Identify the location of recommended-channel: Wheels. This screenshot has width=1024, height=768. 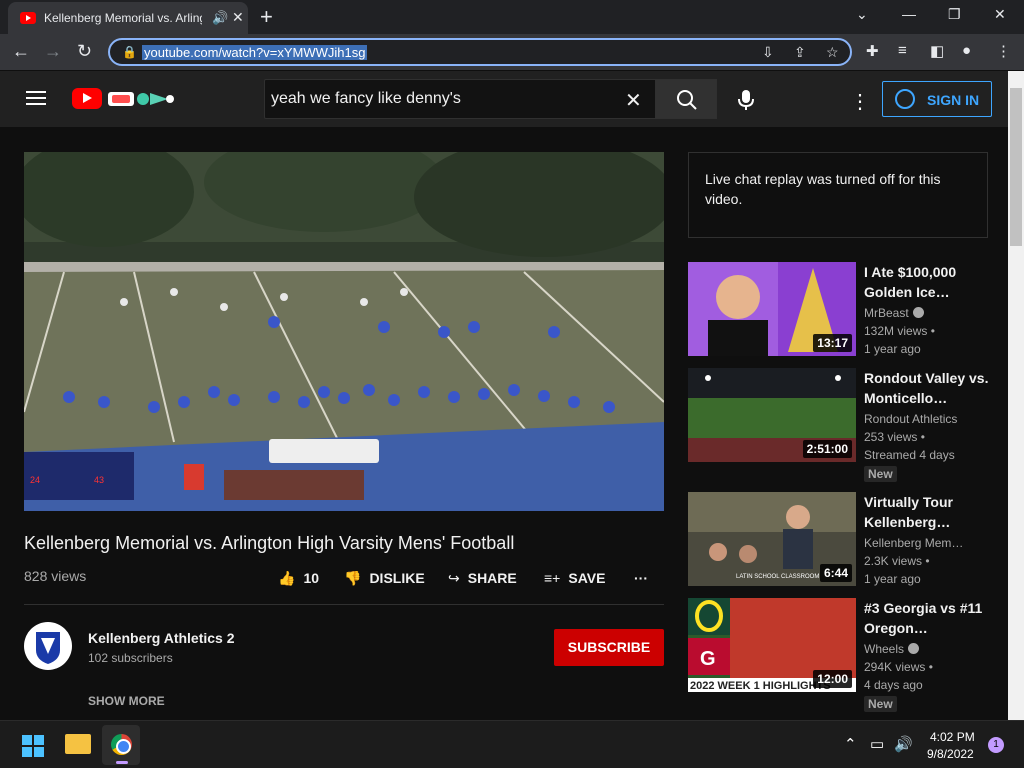
(928, 649).